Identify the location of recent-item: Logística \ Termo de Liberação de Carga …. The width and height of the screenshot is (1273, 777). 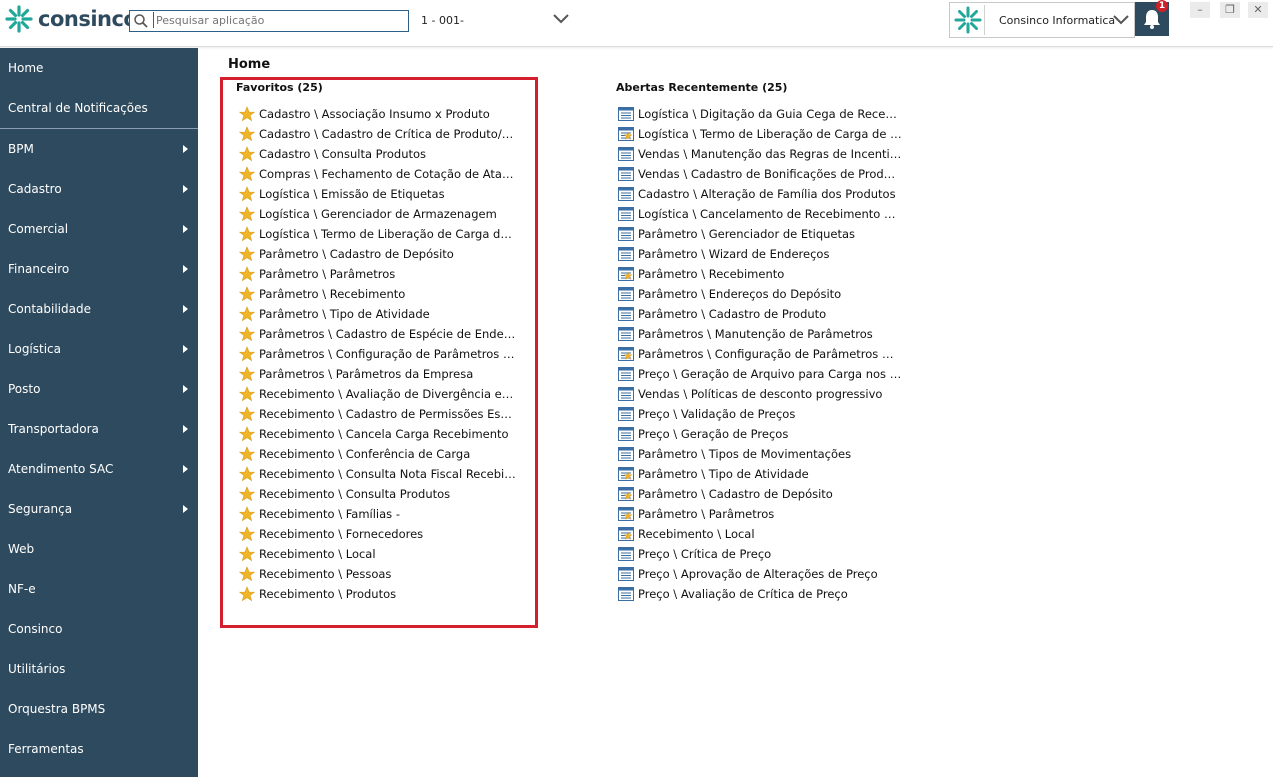
(759, 134).